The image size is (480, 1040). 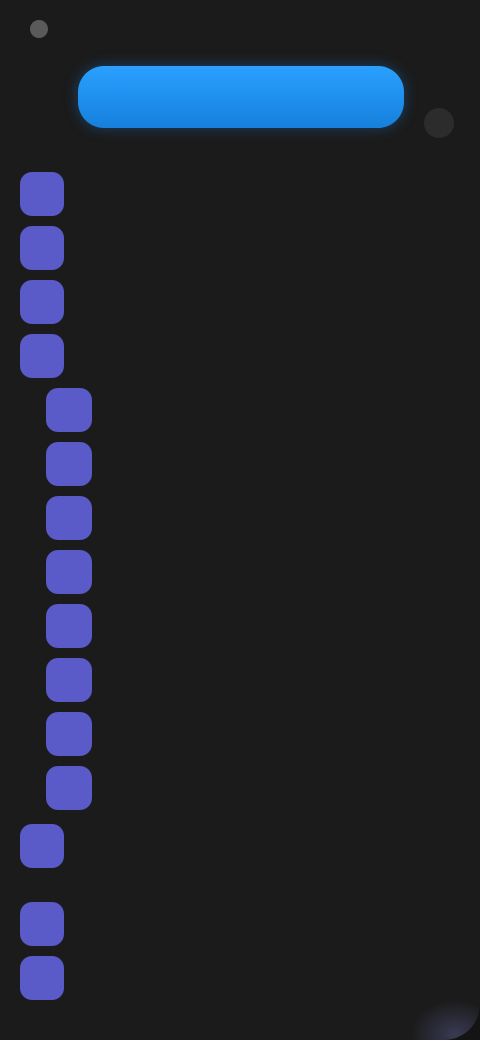 I want to click on app-icon, so click(x=39, y=29).